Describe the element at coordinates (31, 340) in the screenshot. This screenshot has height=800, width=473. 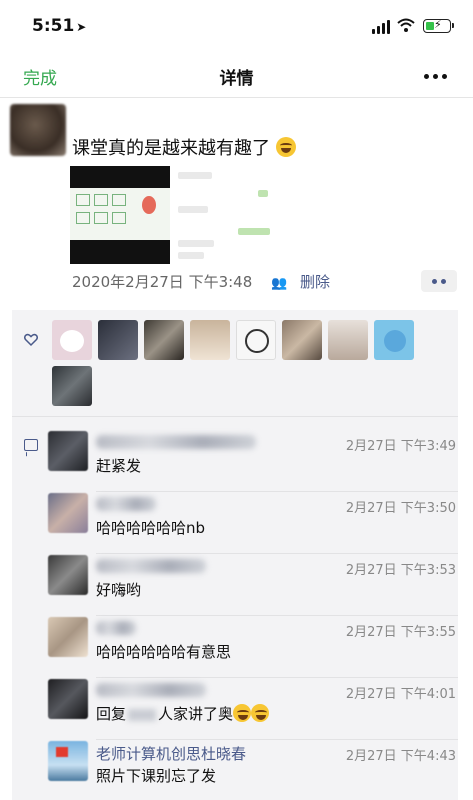
I see `heart-icon` at that location.